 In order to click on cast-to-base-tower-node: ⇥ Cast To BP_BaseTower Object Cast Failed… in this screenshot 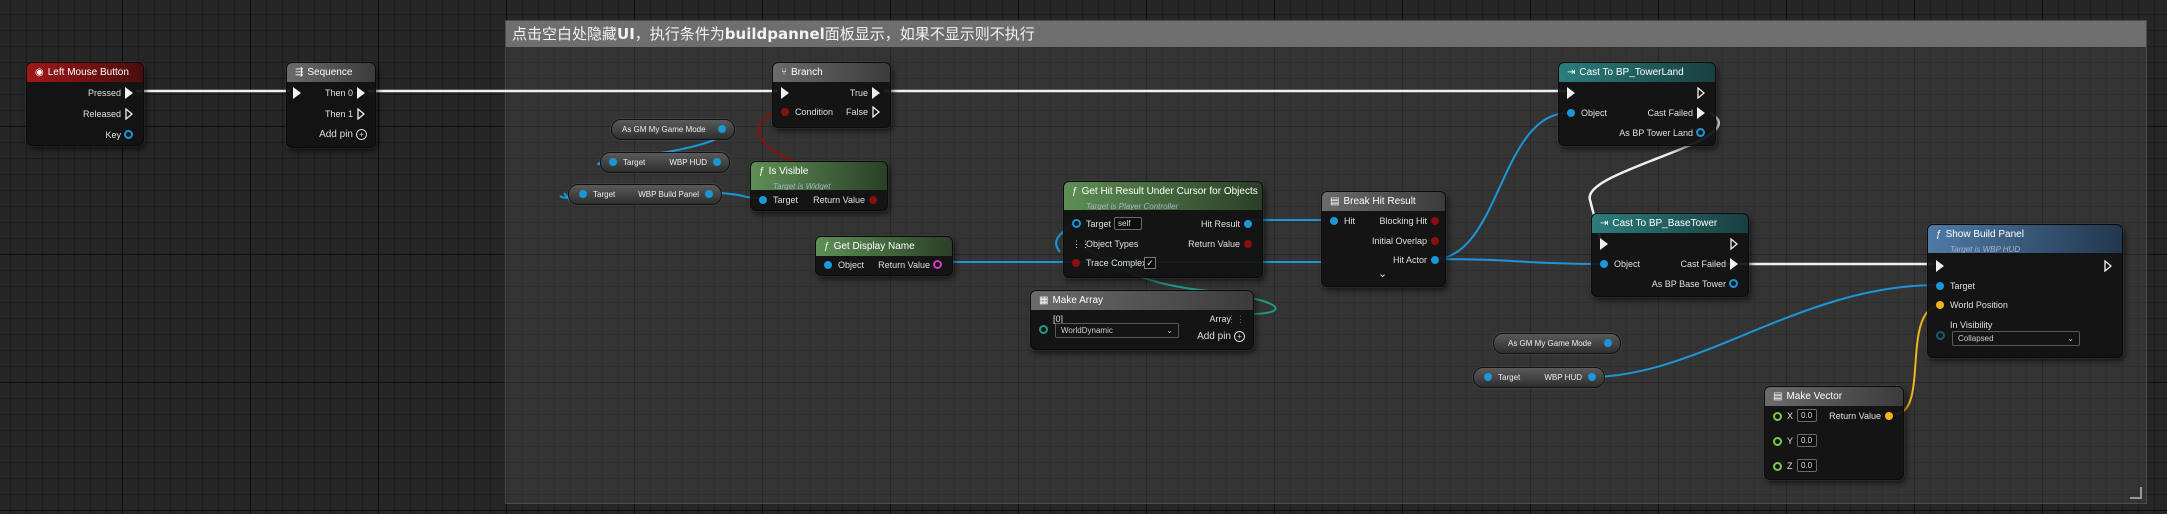, I will do `click(1670, 255)`.